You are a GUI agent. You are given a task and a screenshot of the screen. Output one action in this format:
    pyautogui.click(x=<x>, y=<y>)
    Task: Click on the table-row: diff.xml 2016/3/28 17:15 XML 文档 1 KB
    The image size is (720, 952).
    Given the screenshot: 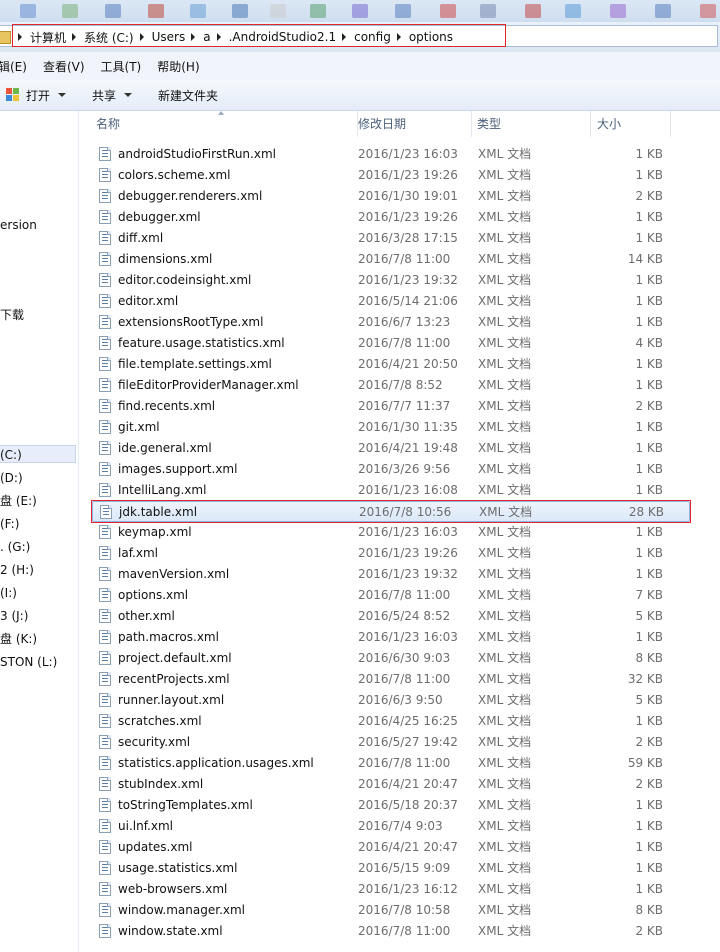 What is the action you would take?
    pyautogui.click(x=391, y=238)
    